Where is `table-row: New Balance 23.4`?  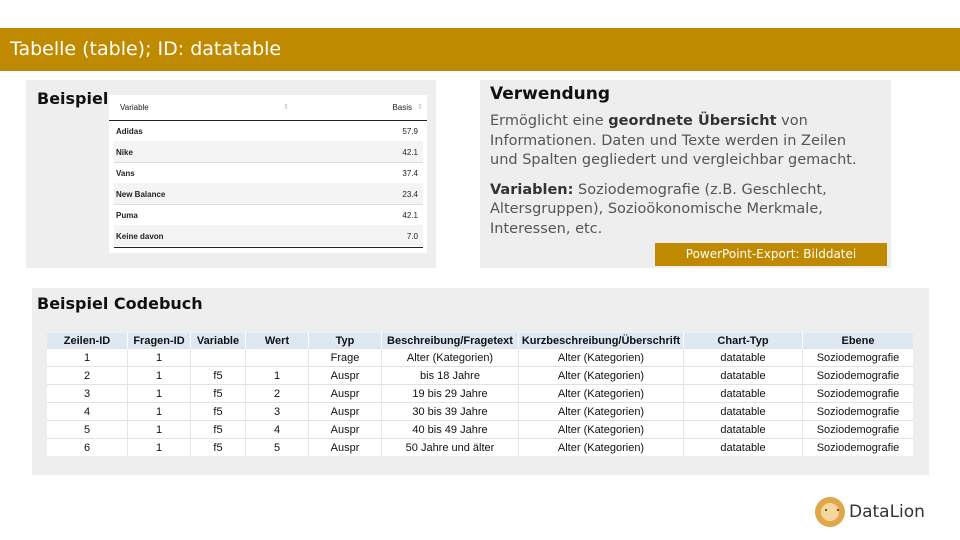
table-row: New Balance 23.4 is located at coordinates (268, 194).